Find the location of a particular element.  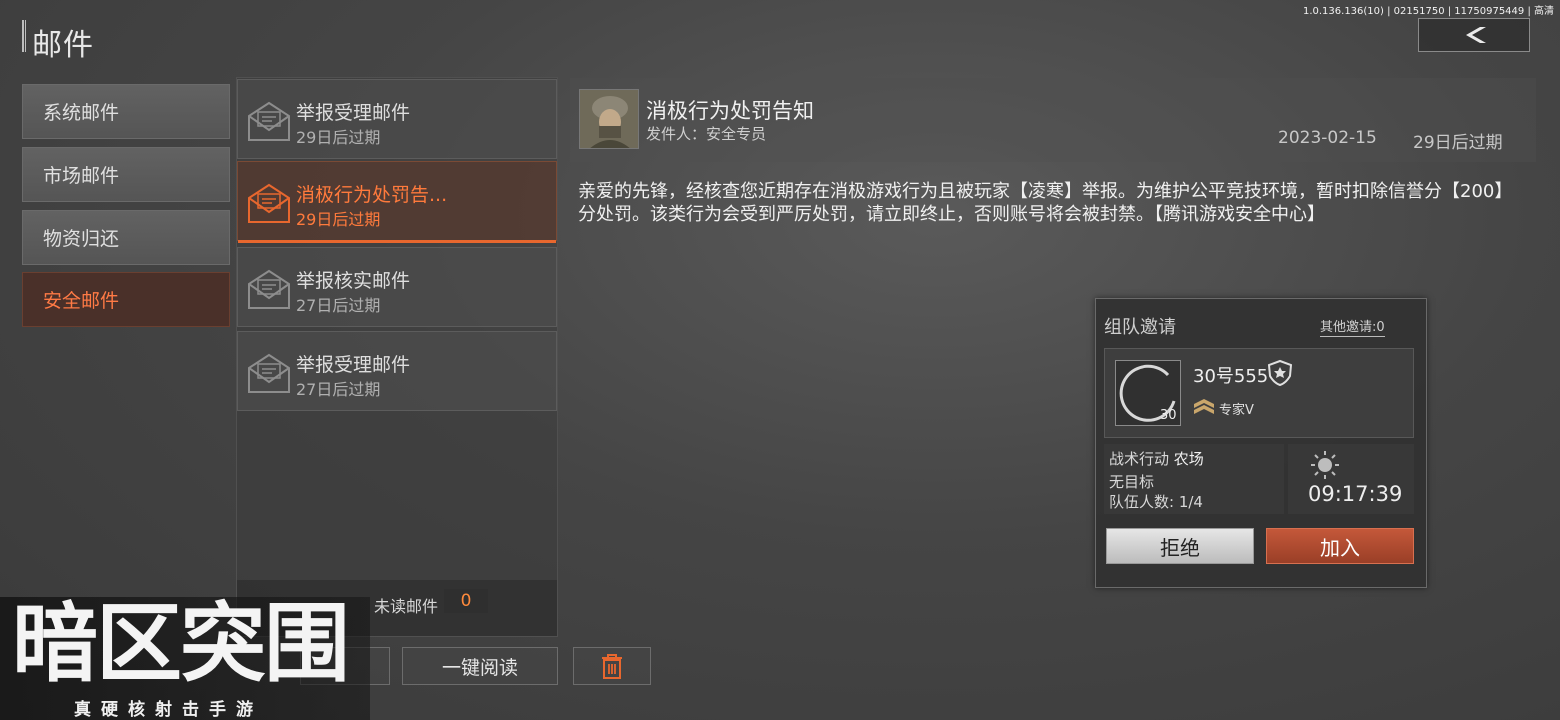

mail-item: 举报核实邮件 27日后过期 is located at coordinates (397, 287).